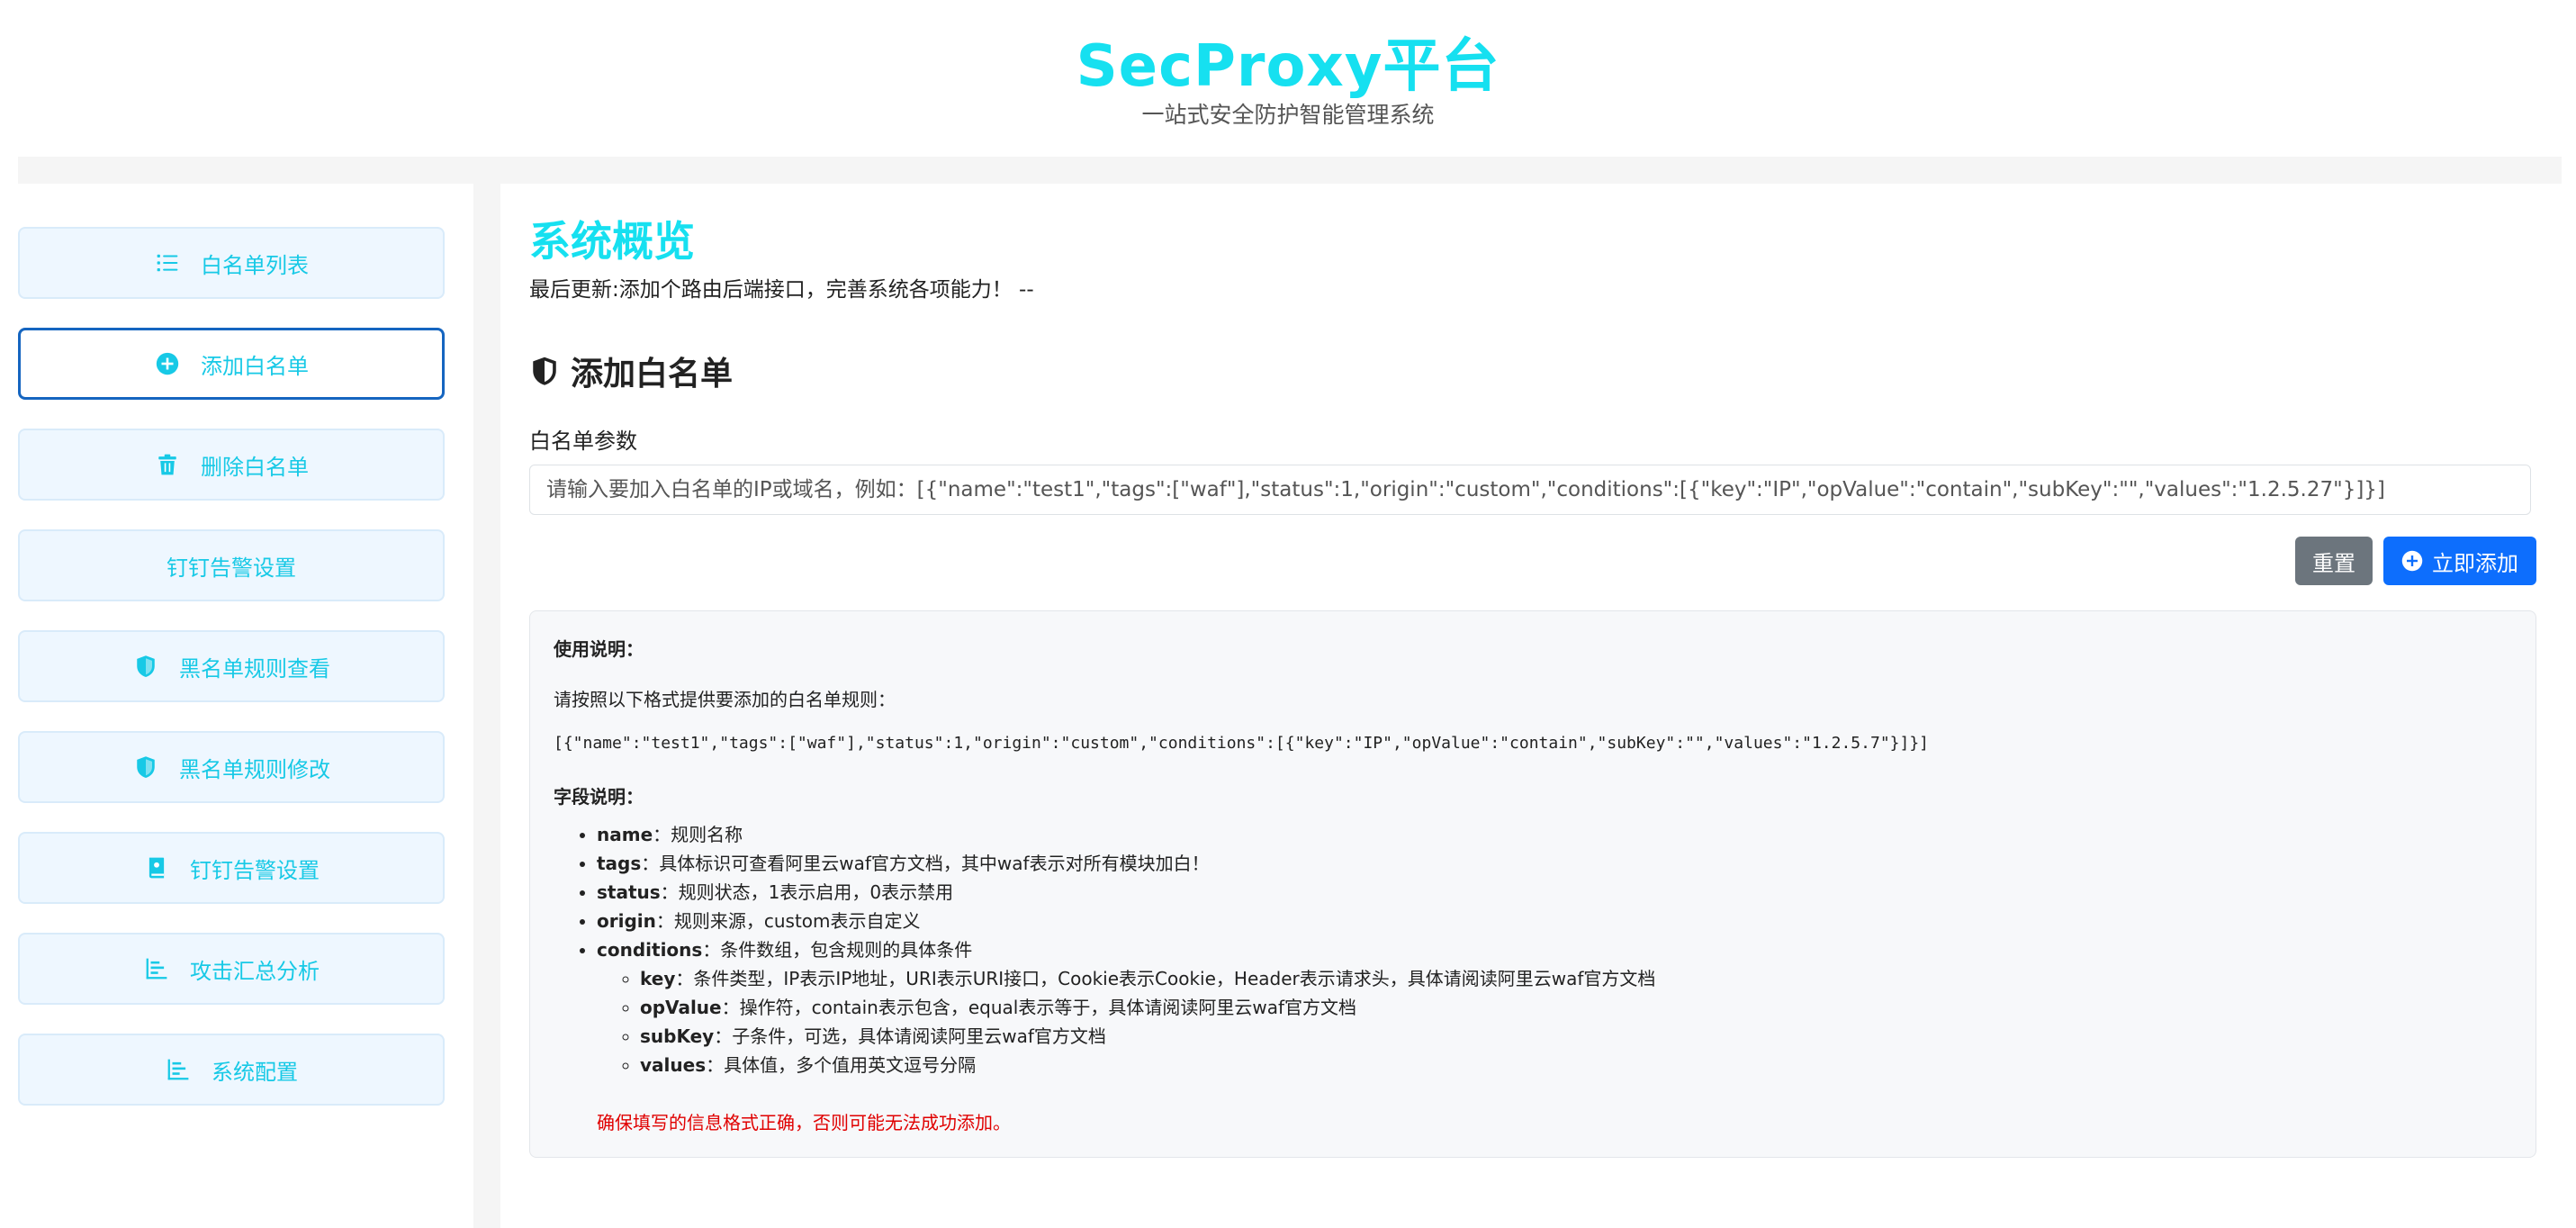  What do you see at coordinates (167, 465) in the screenshot?
I see `trash-icon` at bounding box center [167, 465].